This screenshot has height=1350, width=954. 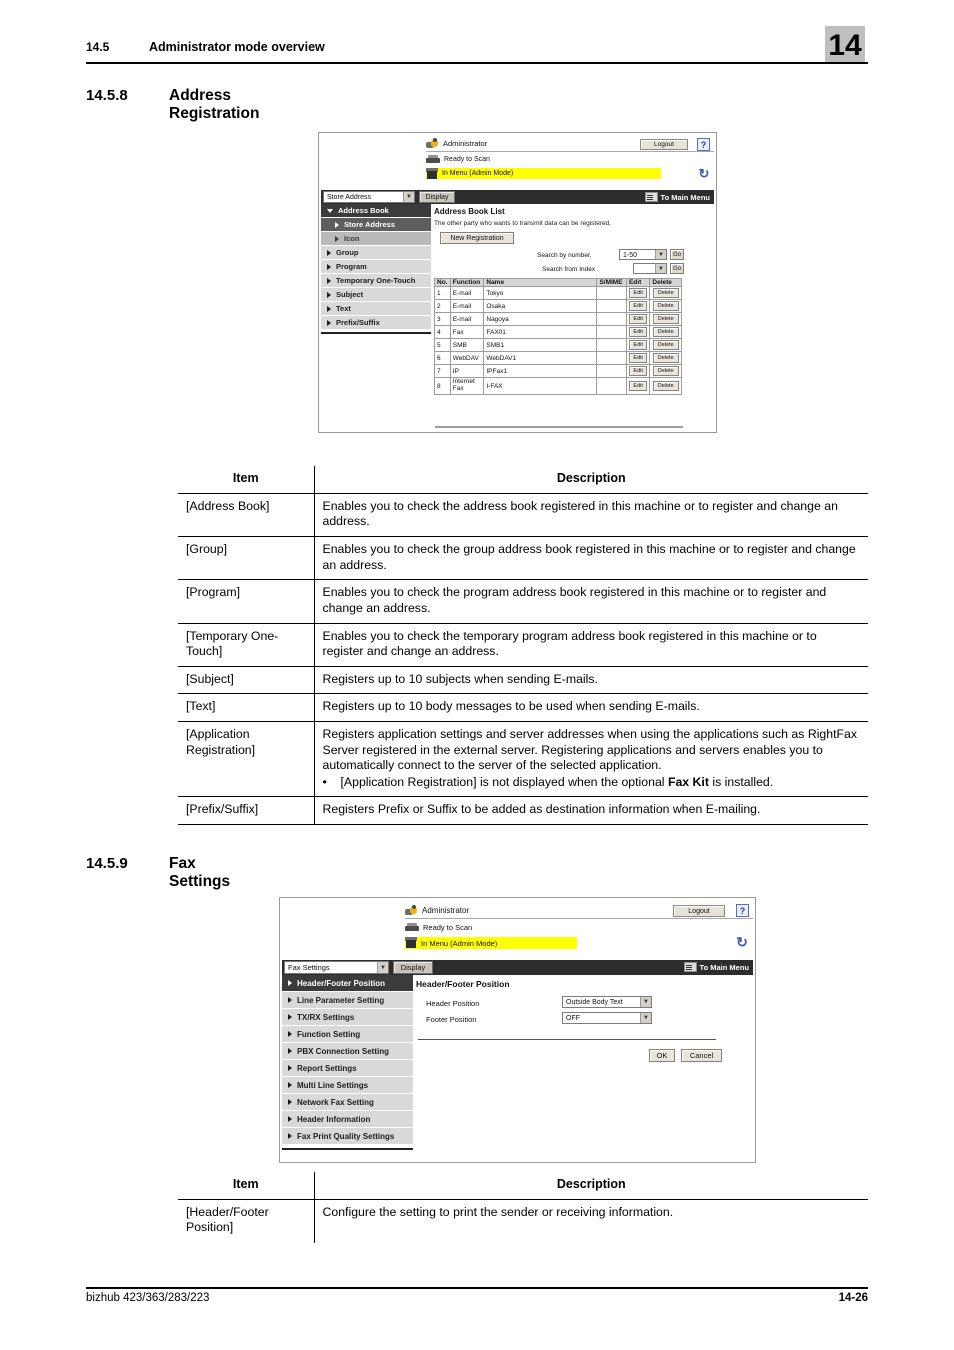 I want to click on cell-smime, so click(x=611, y=293).